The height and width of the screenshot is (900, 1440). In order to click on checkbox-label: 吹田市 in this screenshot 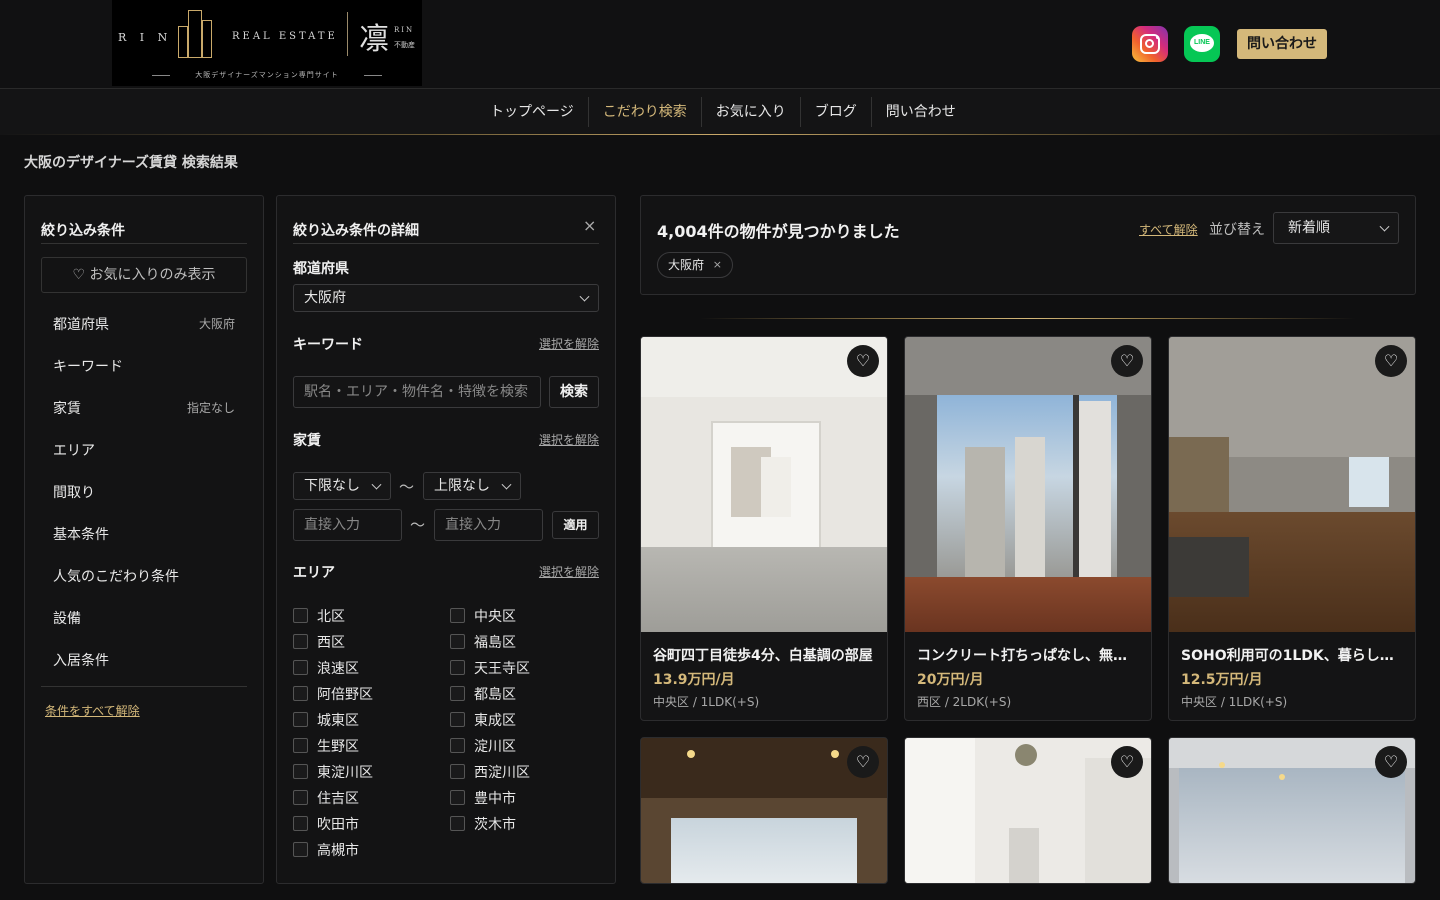, I will do `click(338, 825)`.